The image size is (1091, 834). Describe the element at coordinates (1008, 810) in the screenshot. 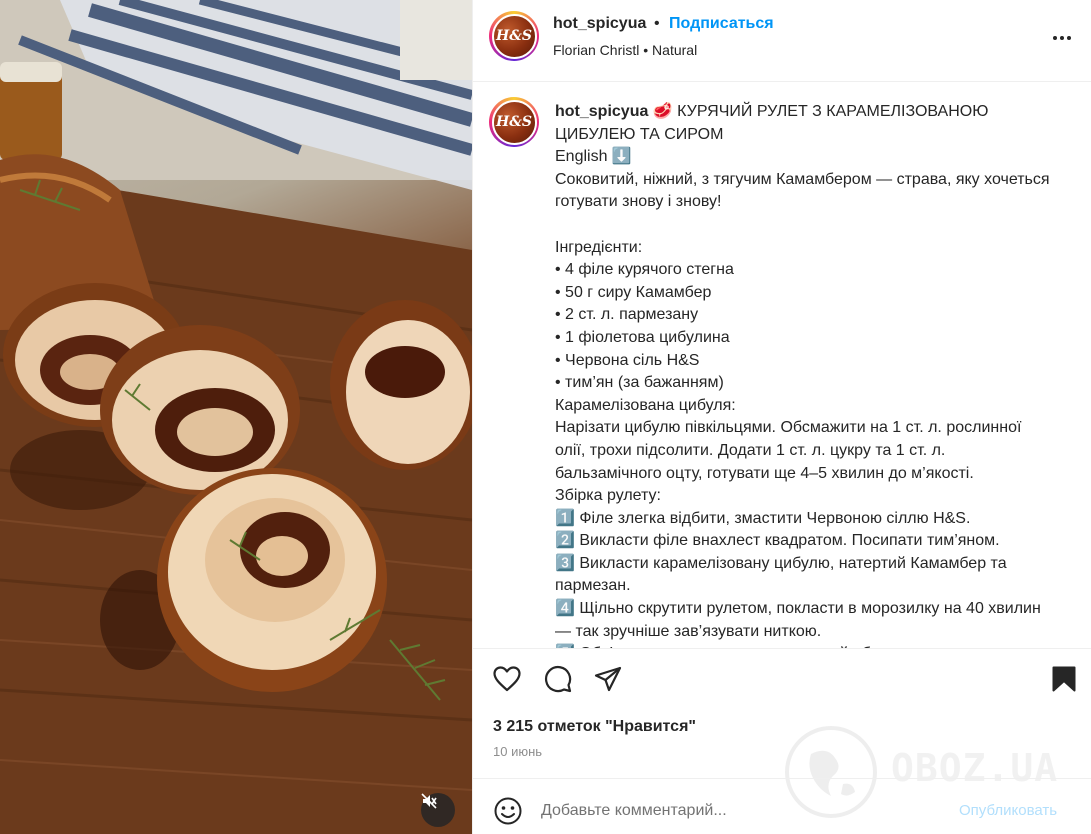

I see `publish-button: Опубликовать` at that location.